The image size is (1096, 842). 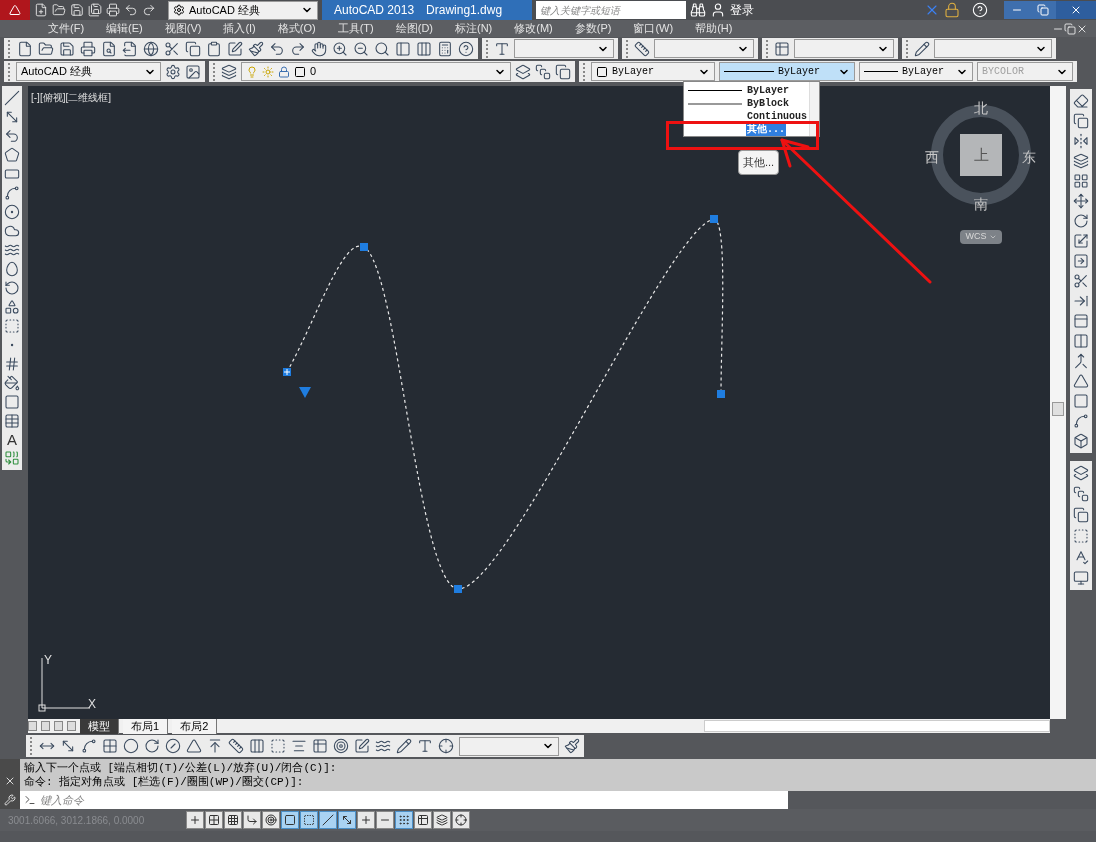 What do you see at coordinates (932, 157) in the screenshot?
I see `compass-west: 西` at bounding box center [932, 157].